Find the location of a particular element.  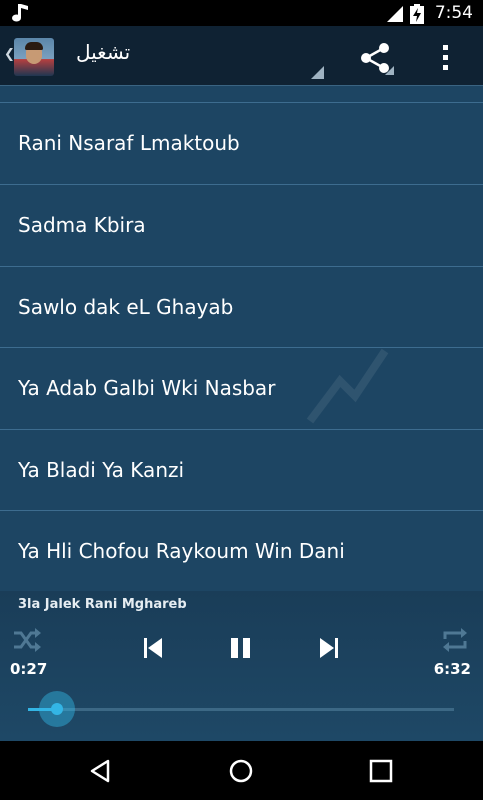

status-bar: 7:54 is located at coordinates (241, 13).